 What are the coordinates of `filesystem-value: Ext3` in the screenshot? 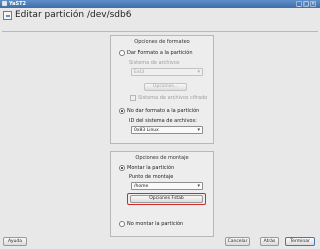 It's located at (139, 72).